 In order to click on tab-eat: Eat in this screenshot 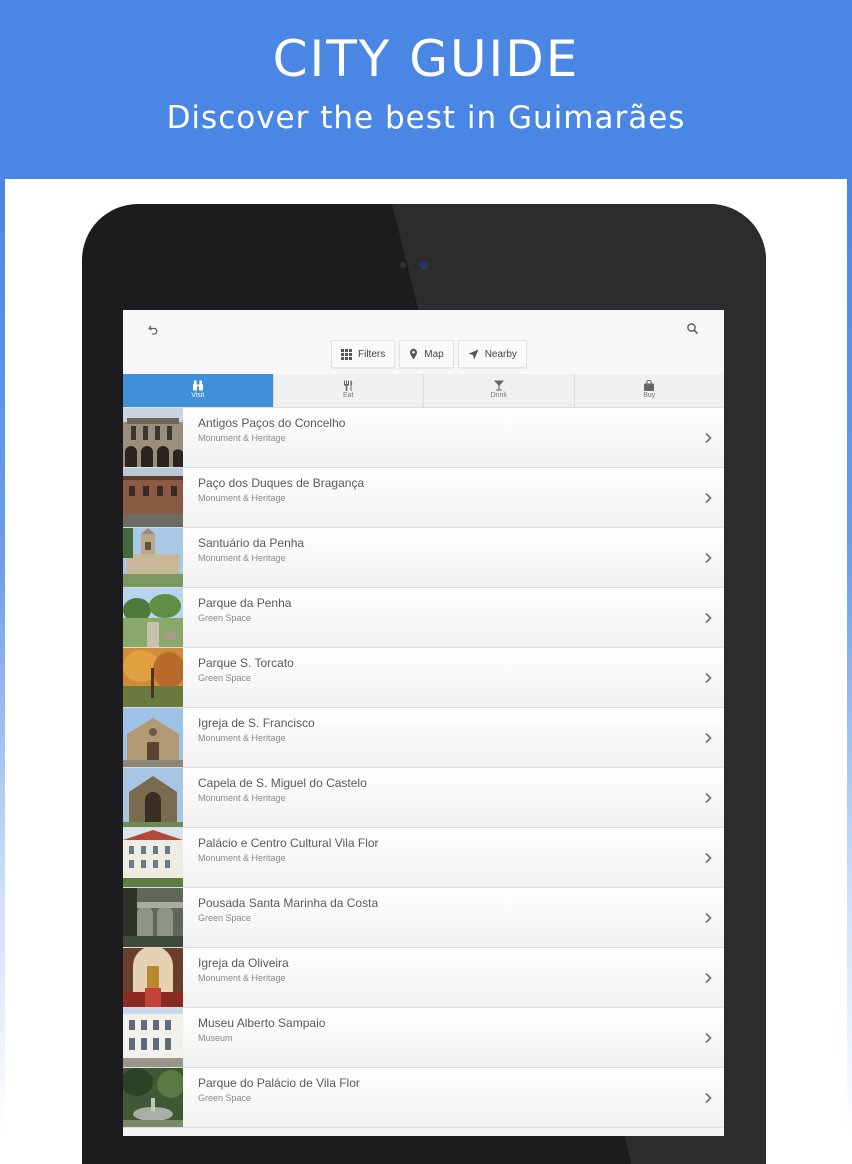, I will do `click(349, 390)`.